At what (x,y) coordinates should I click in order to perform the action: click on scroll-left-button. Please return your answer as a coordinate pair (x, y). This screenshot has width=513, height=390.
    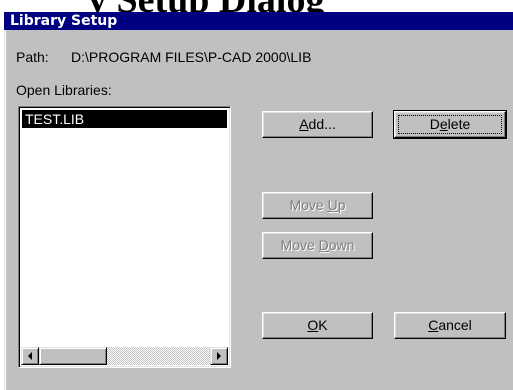
    Looking at the image, I should click on (30, 356).